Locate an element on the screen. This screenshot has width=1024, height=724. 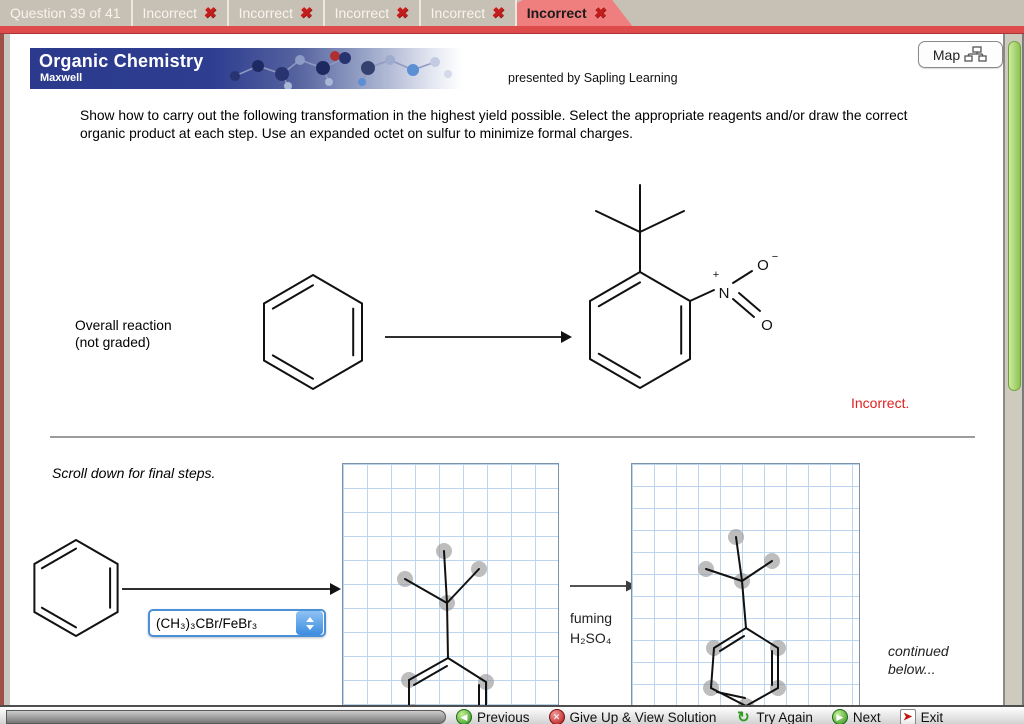
tab-incorrect-1: Incorrect ✖ is located at coordinates (181, 13).